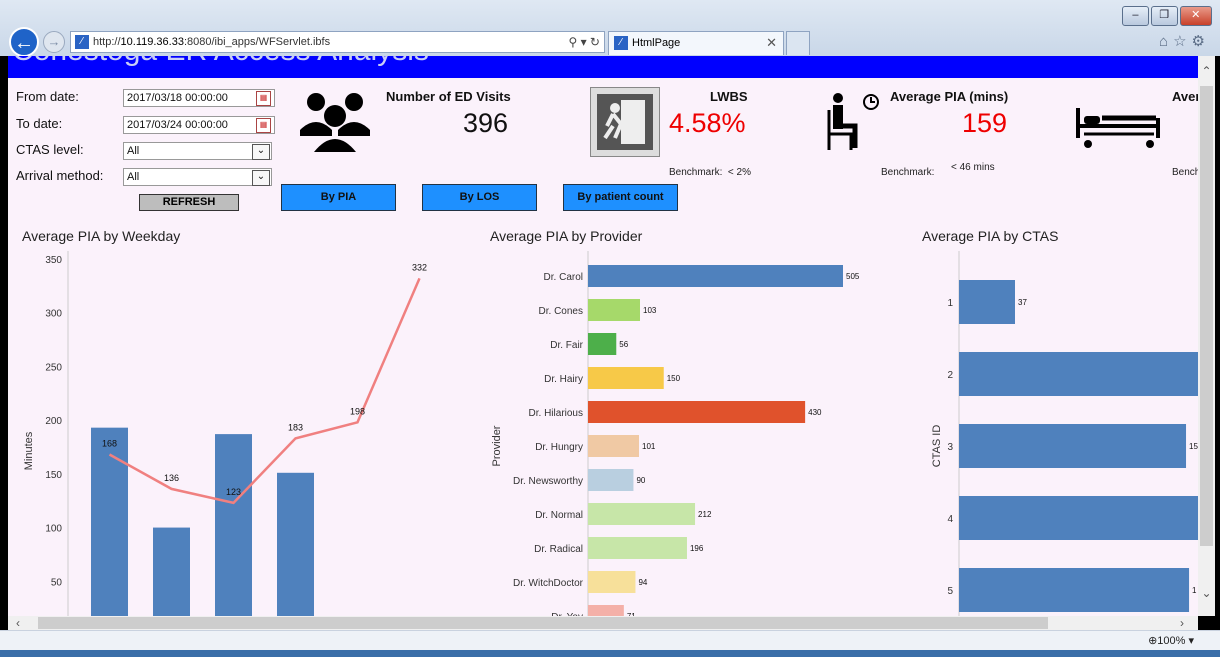  Describe the element at coordinates (815, 412) in the screenshot. I see `provider-bar-data-label: 430` at that location.